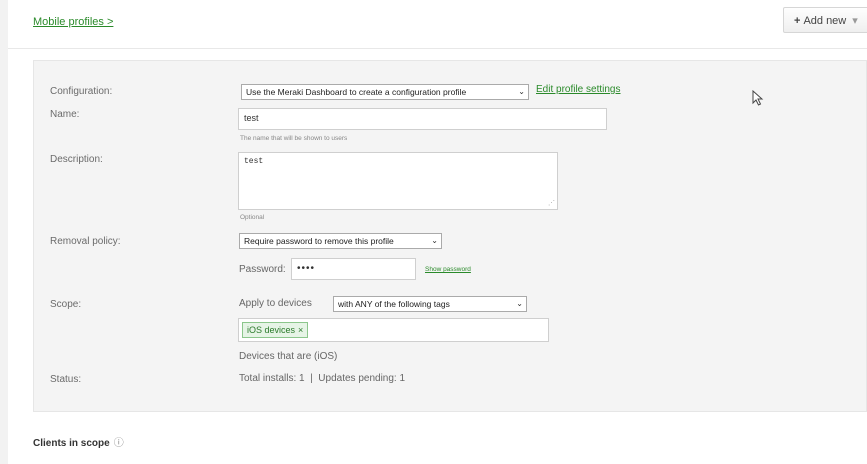 The image size is (867, 464). What do you see at coordinates (81, 91) in the screenshot?
I see `configuration-label: Configuration:` at bounding box center [81, 91].